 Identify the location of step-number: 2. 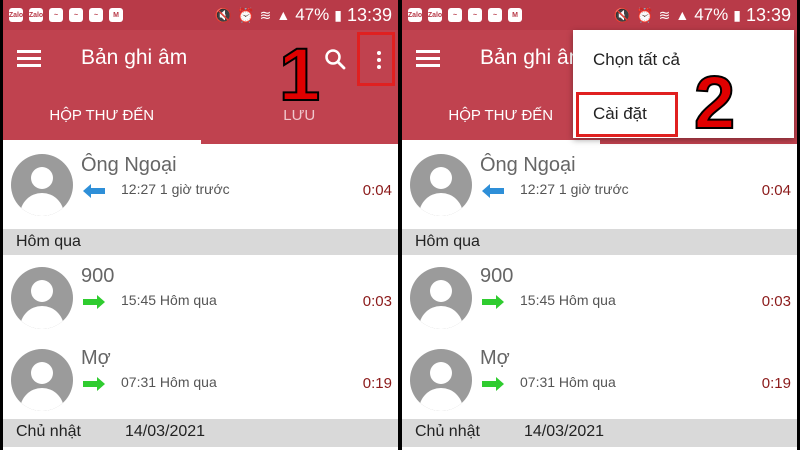
(714, 102).